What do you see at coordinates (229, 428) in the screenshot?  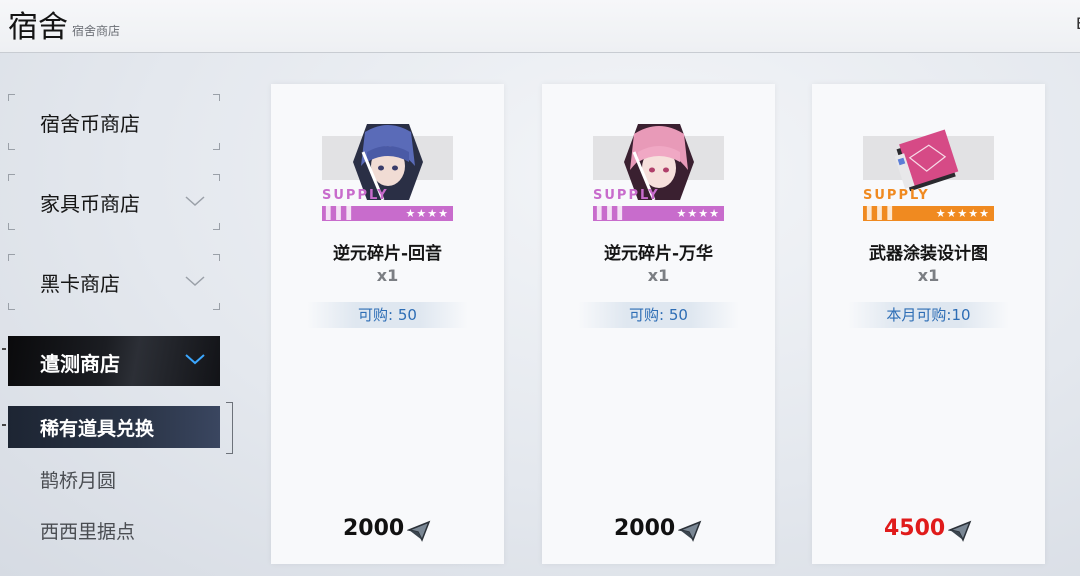 I see `selection-bracket` at bounding box center [229, 428].